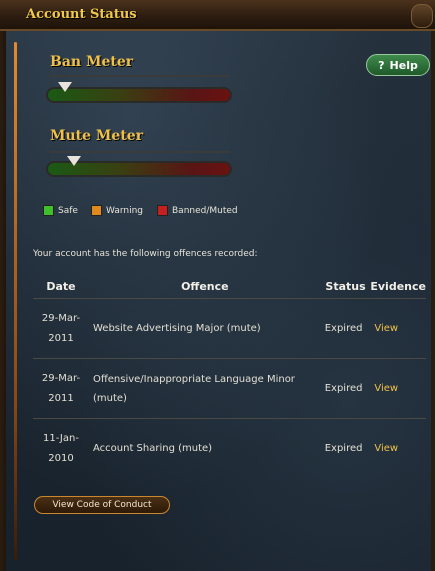  Describe the element at coordinates (81, 14) in the screenshot. I see `window-title: Account Status` at that location.